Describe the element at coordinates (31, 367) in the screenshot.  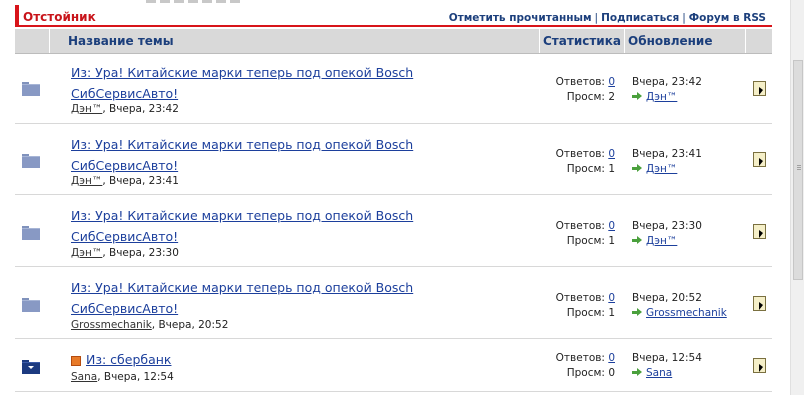
I see `folder-new-icon` at that location.